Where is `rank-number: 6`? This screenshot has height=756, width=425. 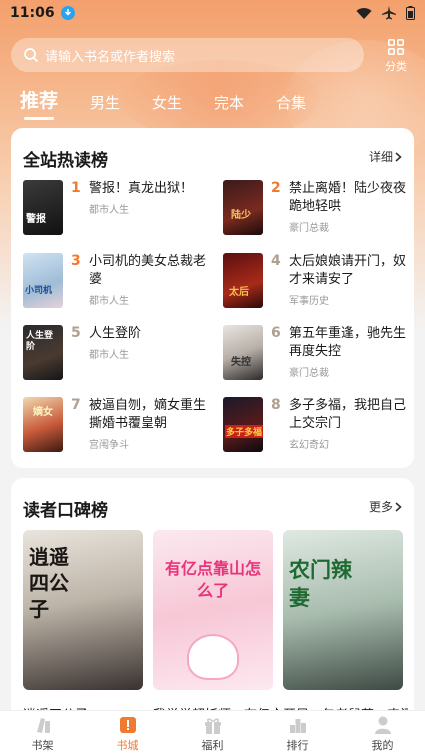 rank-number: 6 is located at coordinates (276, 333).